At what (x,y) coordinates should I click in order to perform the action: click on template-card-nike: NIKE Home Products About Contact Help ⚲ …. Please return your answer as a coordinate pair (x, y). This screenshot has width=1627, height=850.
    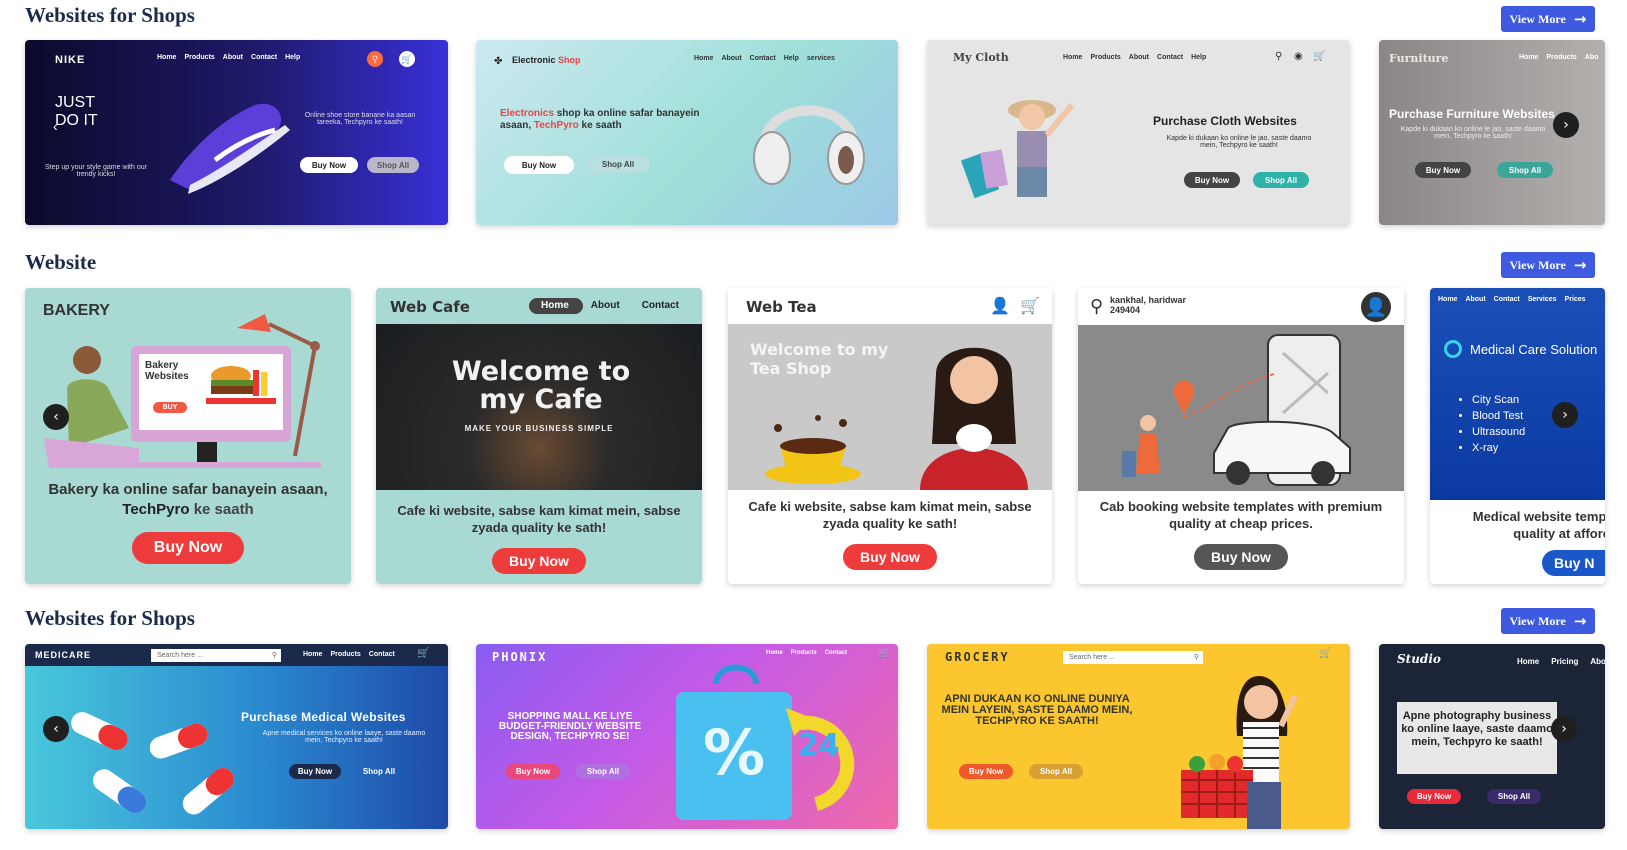
    Looking at the image, I should click on (236, 132).